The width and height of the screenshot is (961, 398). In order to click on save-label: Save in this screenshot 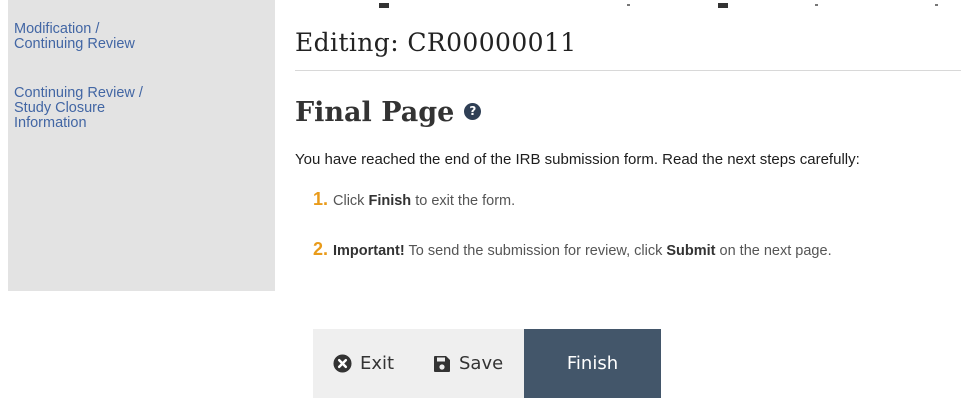, I will do `click(481, 363)`.